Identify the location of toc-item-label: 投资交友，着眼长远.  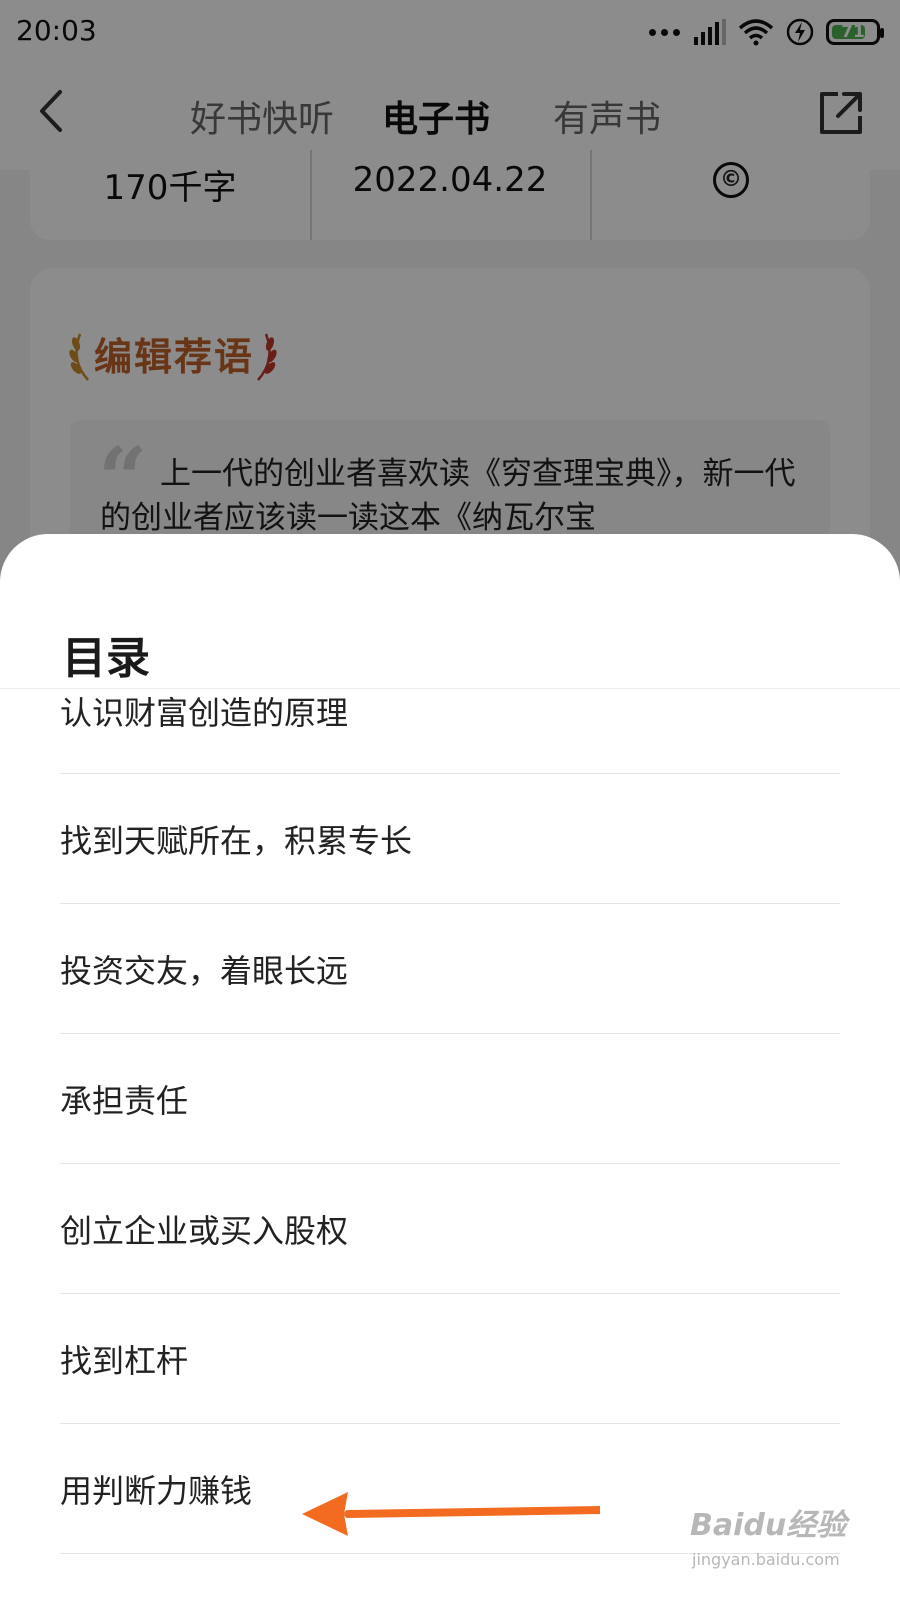
(204, 971).